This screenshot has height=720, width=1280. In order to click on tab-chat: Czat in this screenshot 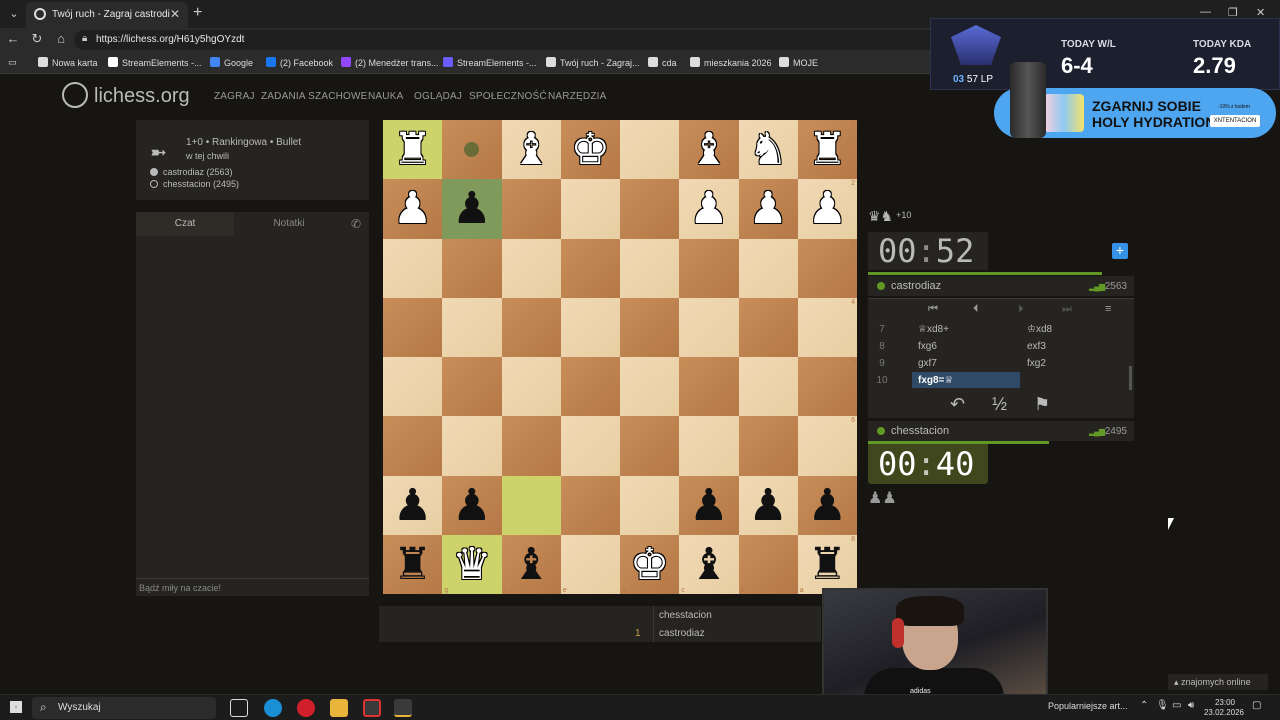, I will do `click(185, 224)`.